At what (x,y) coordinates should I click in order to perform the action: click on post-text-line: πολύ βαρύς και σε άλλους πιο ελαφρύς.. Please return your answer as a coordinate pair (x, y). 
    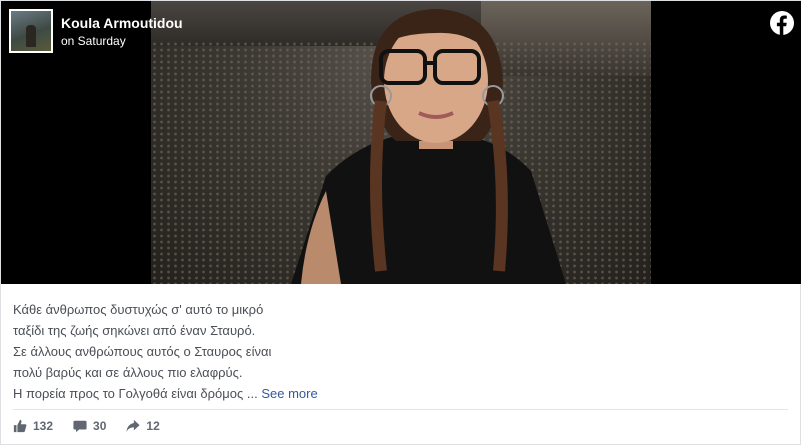
    Looking at the image, I should click on (128, 372).